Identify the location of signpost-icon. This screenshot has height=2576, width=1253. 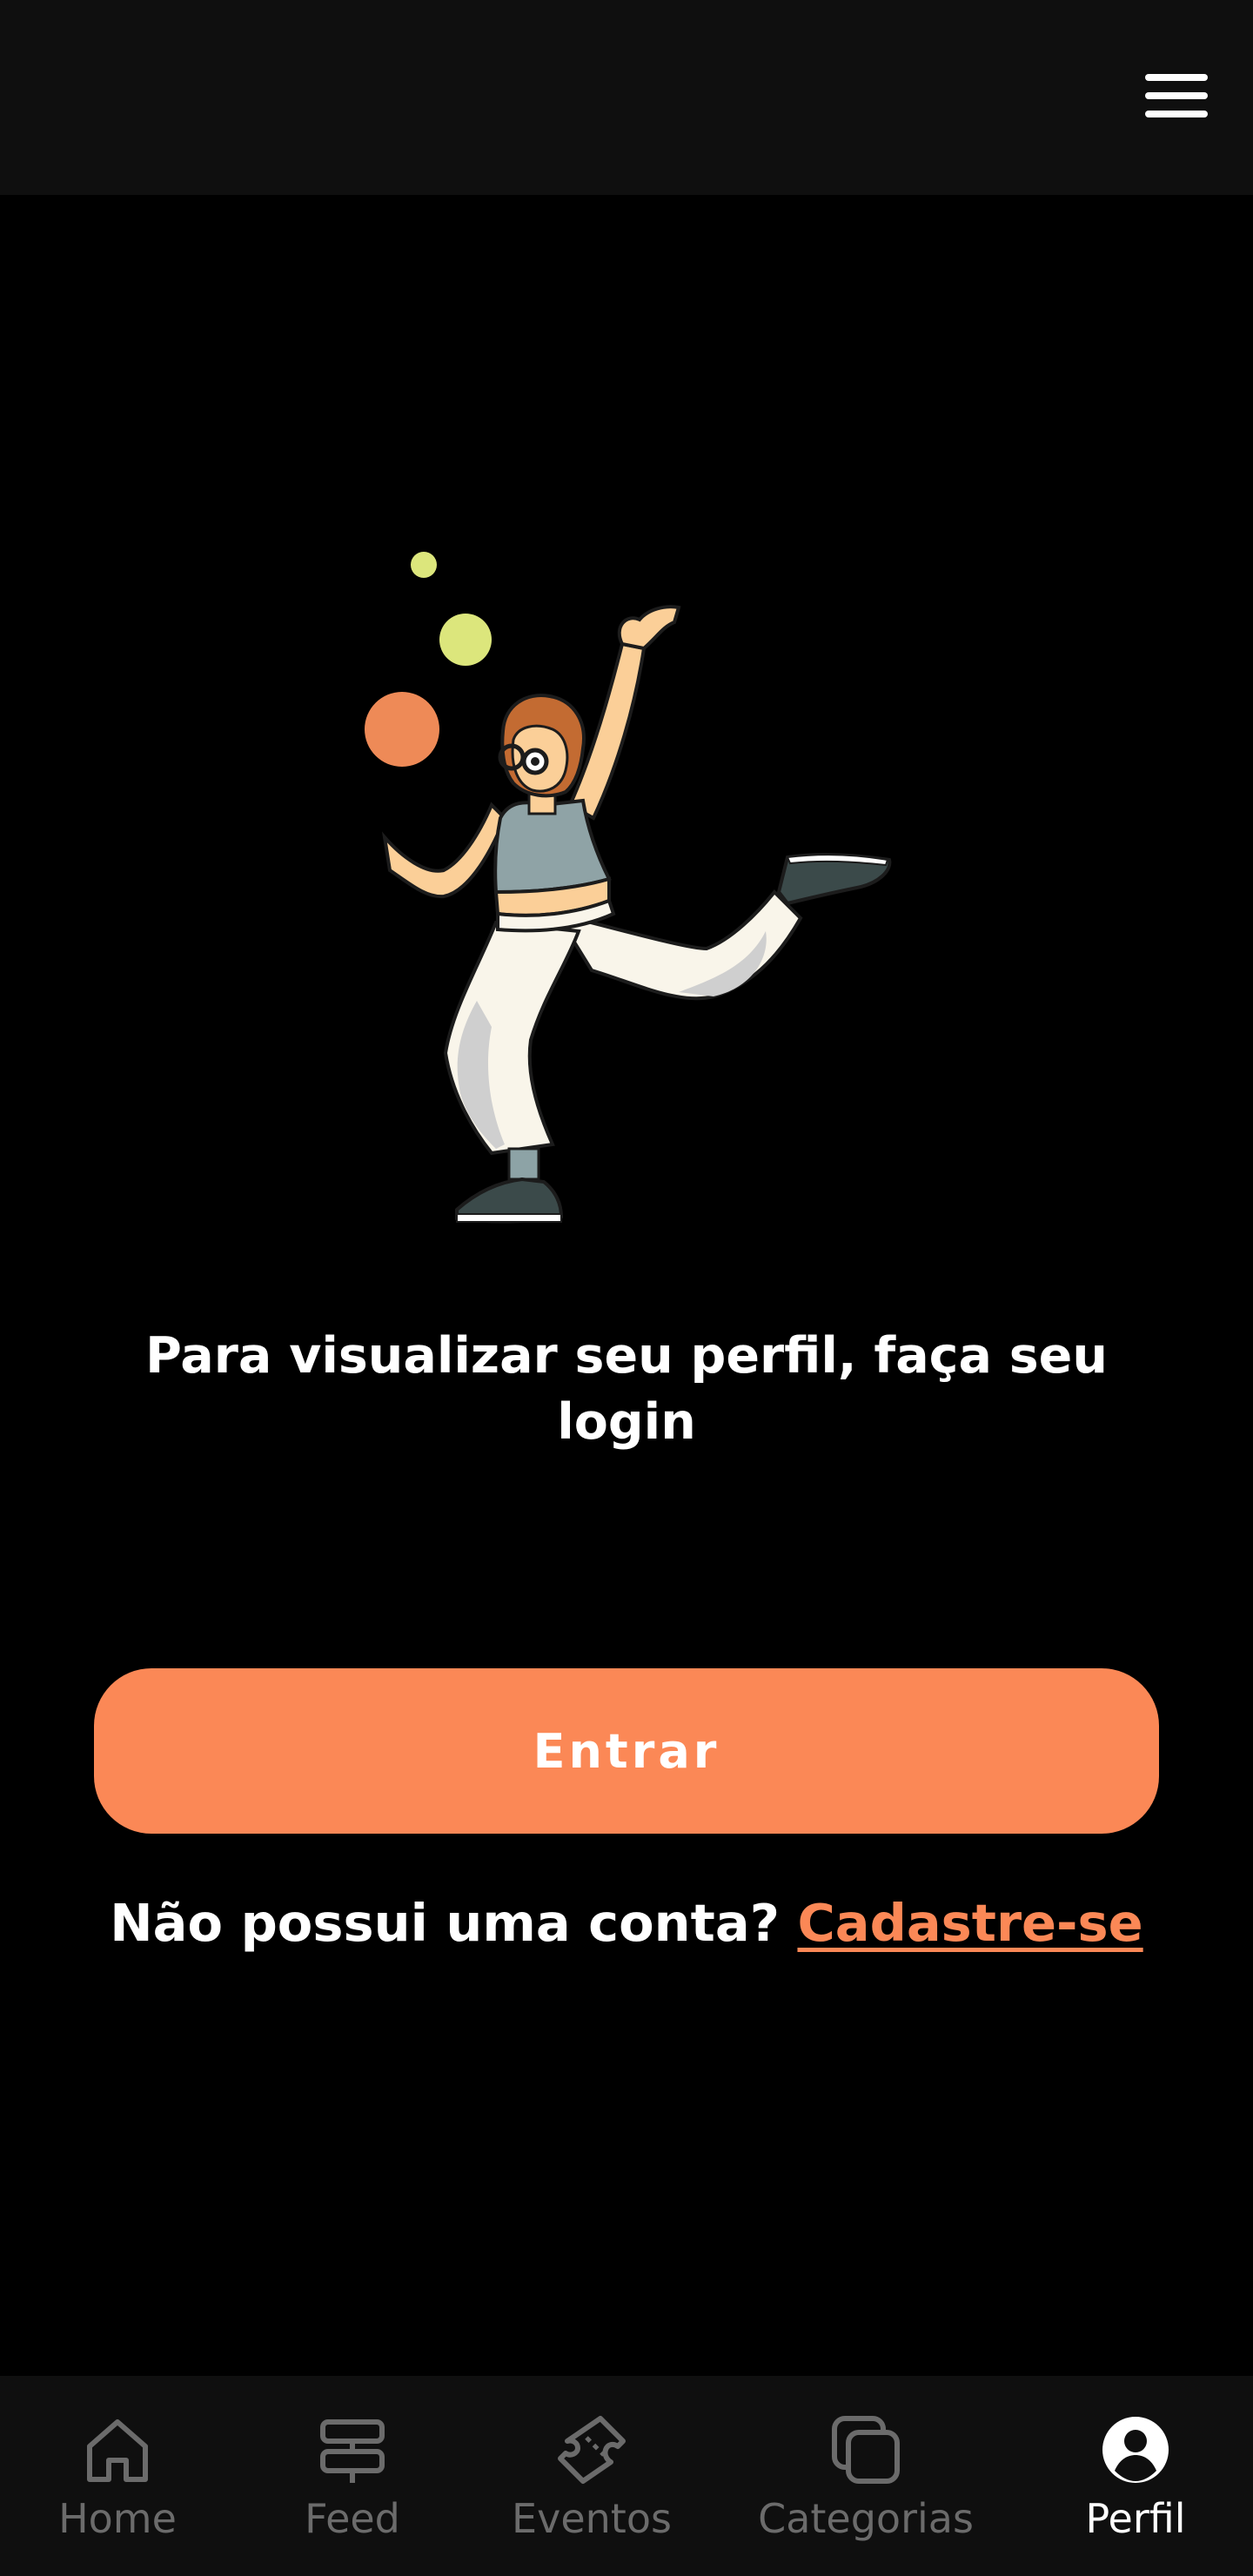
(352, 2451).